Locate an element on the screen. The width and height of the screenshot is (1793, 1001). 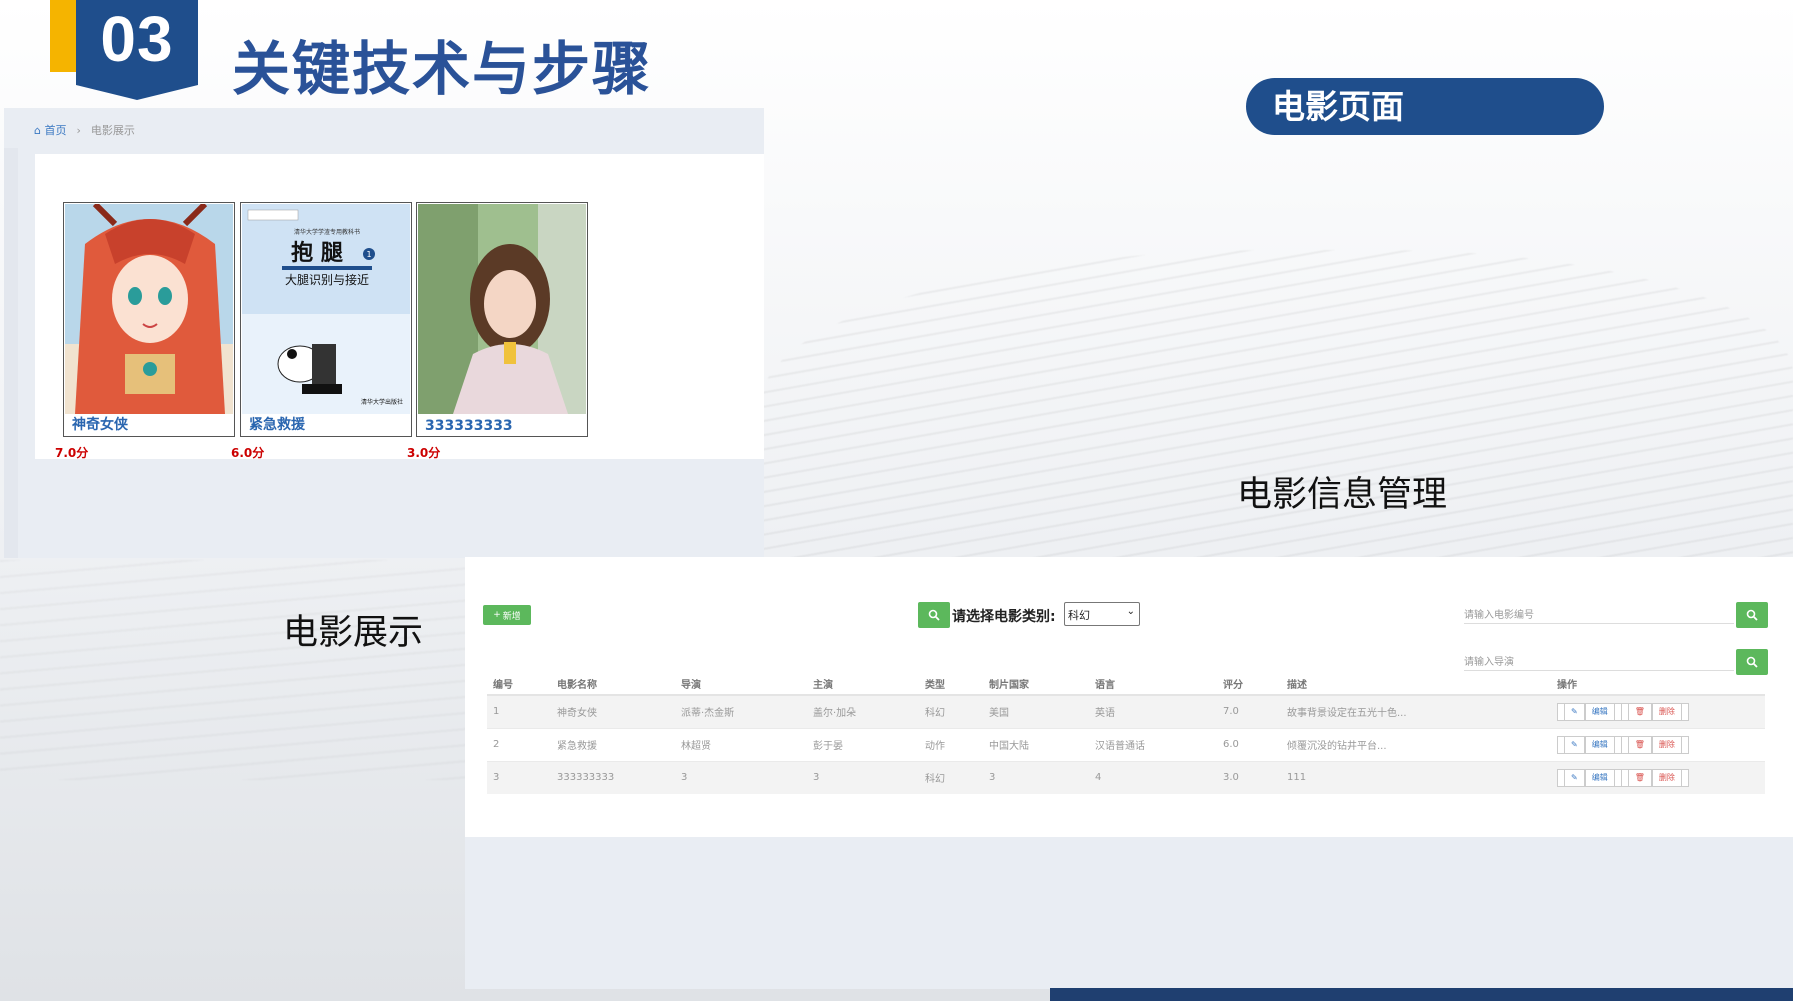
sidebar-edge is located at coordinates (11, 353).